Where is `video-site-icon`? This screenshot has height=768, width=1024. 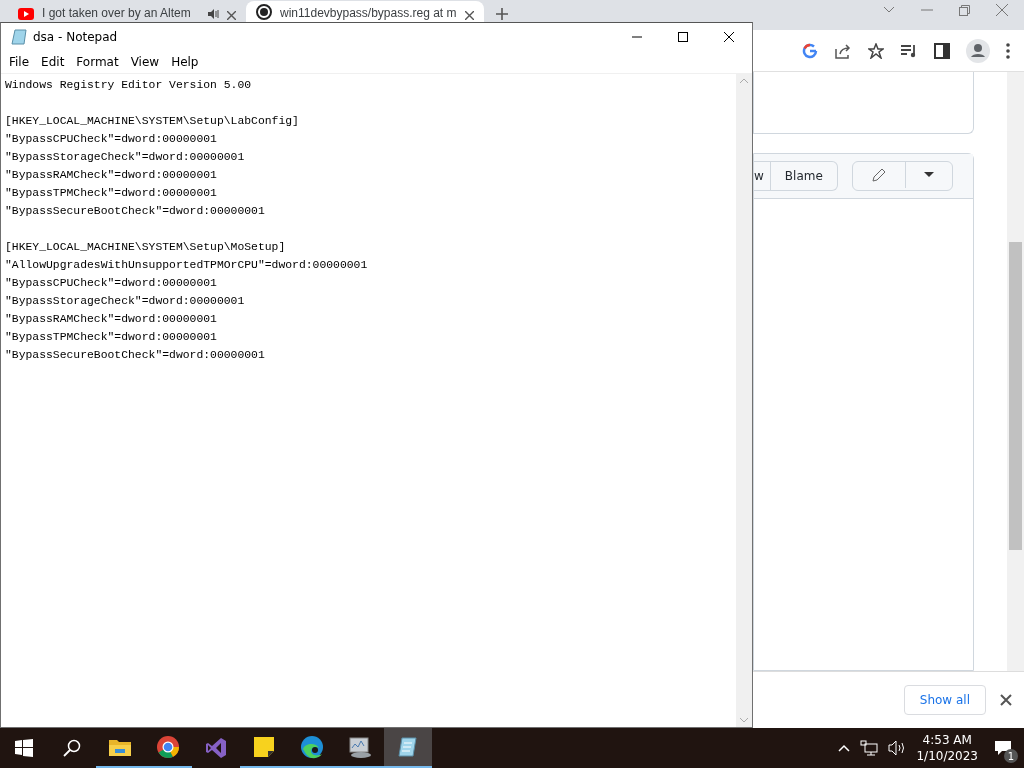 video-site-icon is located at coordinates (26, 14).